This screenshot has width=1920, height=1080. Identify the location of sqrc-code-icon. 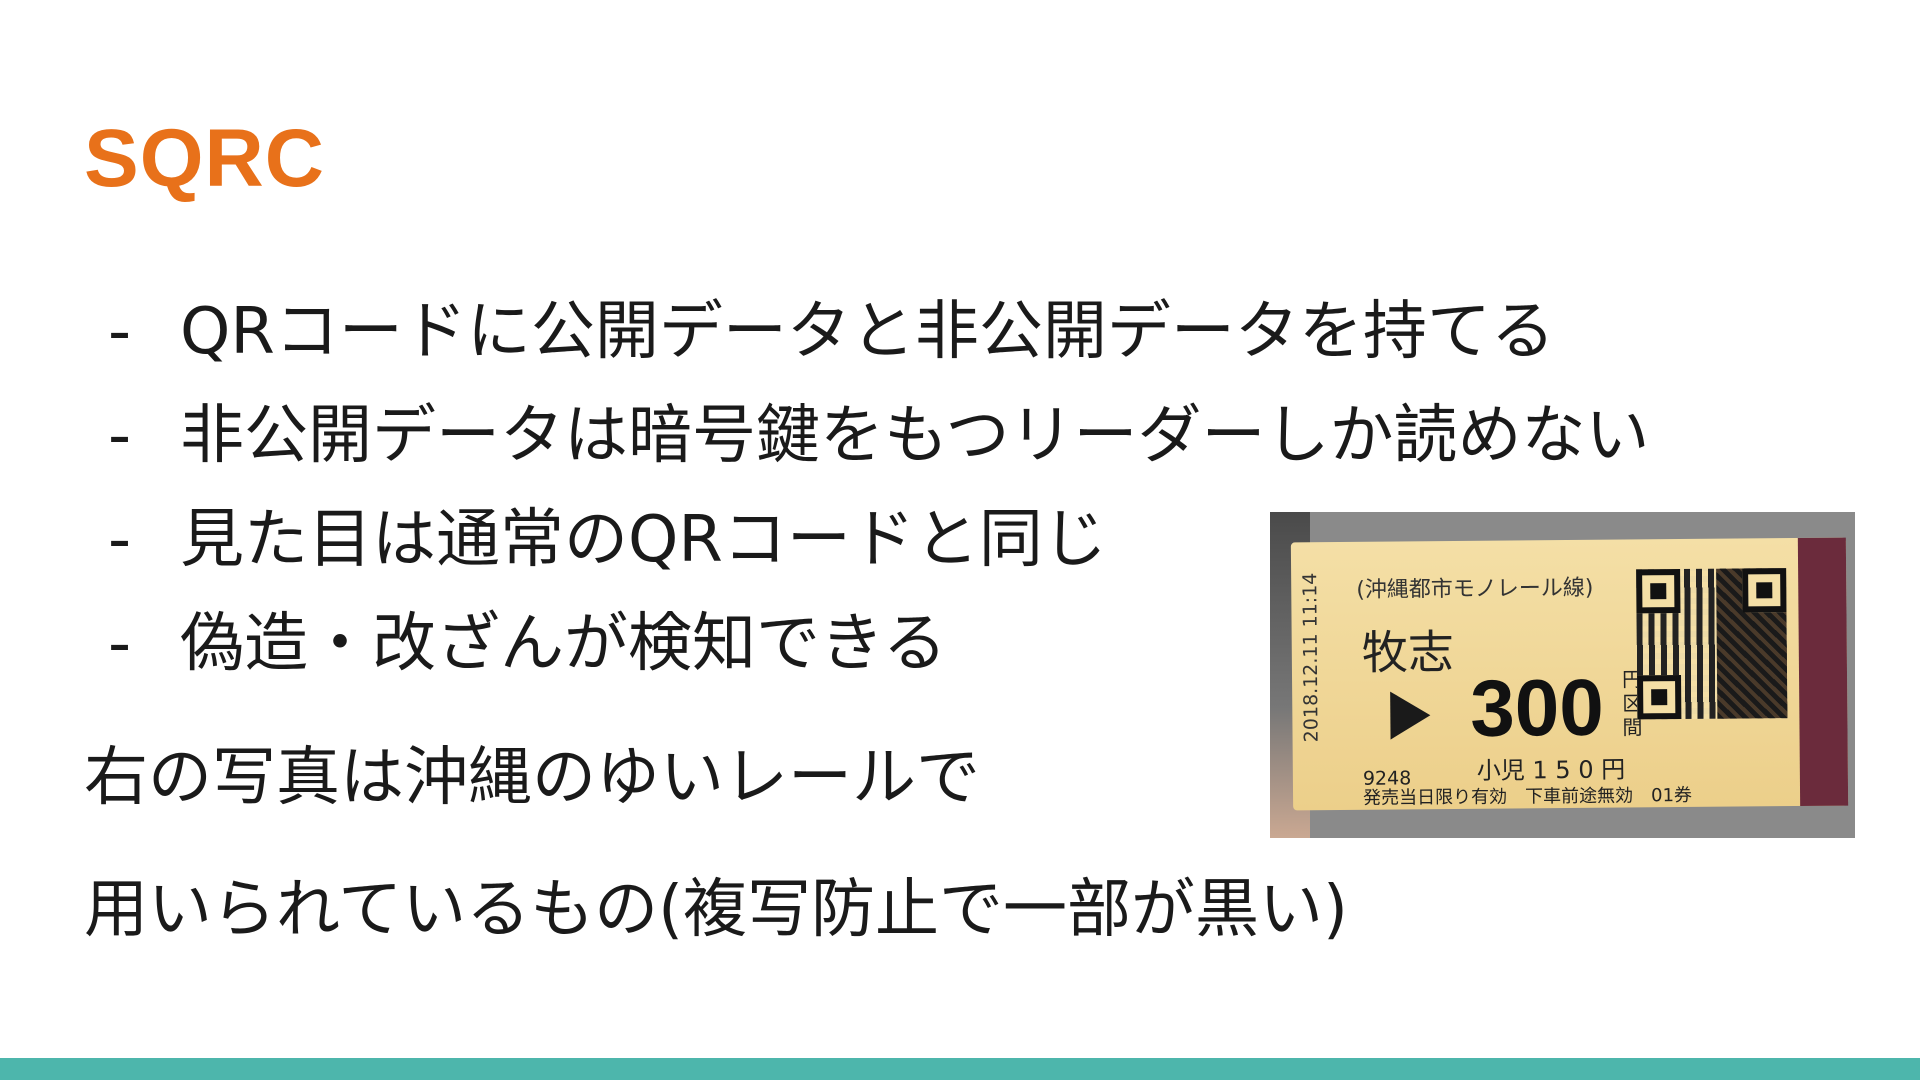
(1712, 644).